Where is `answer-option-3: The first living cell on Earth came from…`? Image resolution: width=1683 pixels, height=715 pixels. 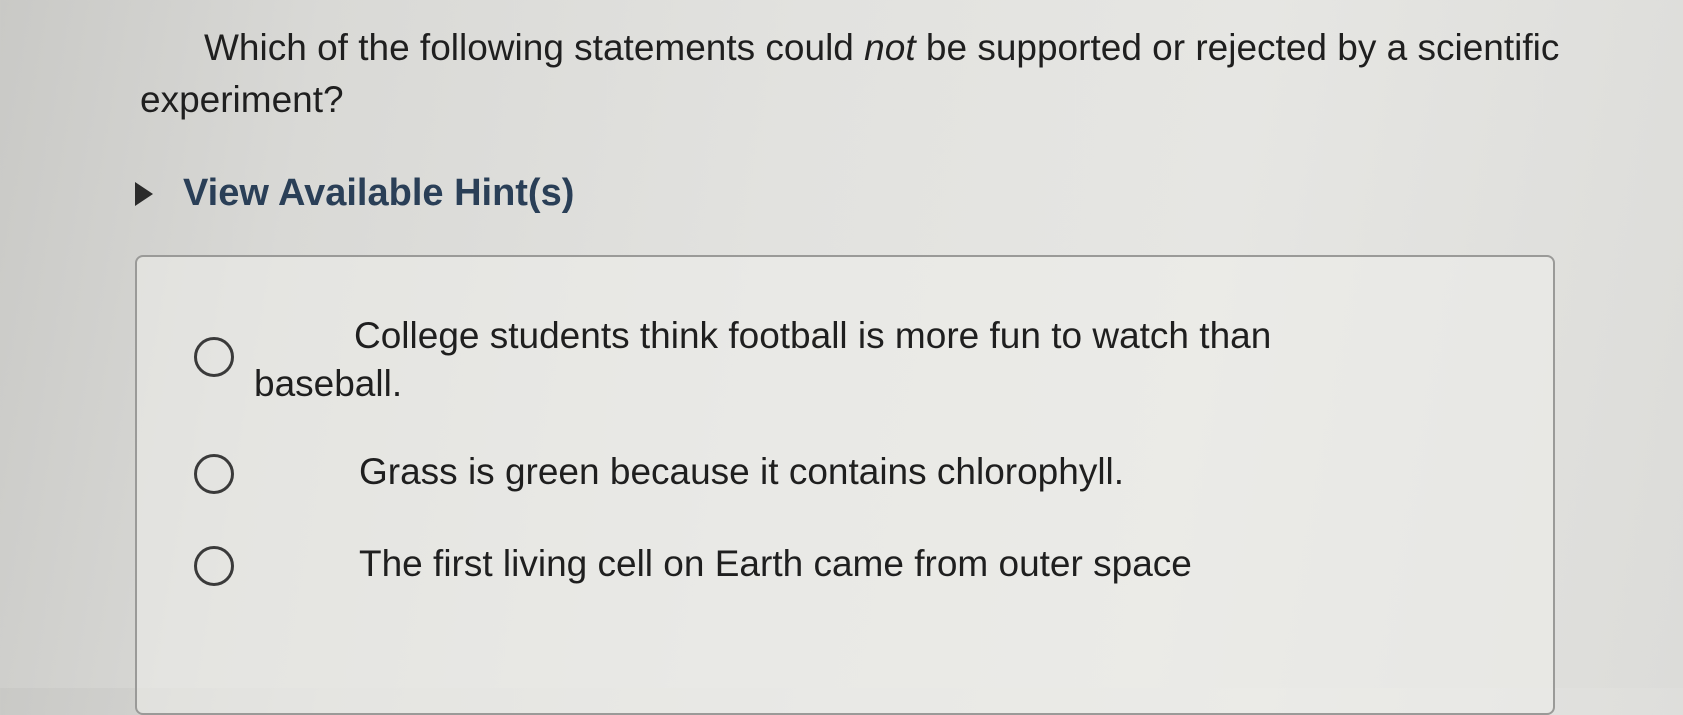
answer-option-3: The first living cell on Earth came from… is located at coordinates (693, 565).